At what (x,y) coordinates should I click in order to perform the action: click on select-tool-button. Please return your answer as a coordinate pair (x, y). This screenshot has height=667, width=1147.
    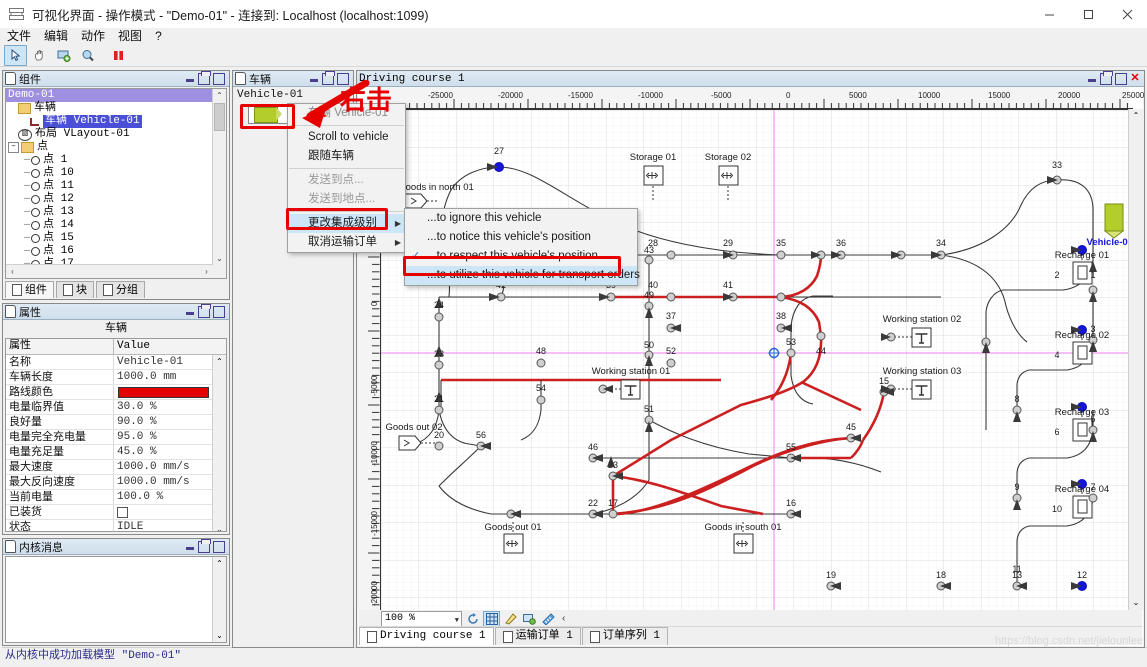
    Looking at the image, I should click on (15, 55).